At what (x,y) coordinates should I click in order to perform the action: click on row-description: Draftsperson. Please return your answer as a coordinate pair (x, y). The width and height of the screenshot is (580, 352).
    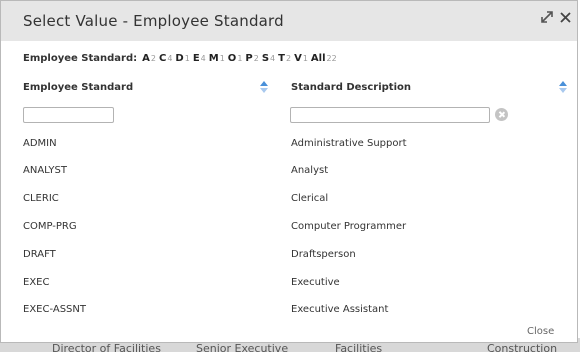
    Looking at the image, I should click on (323, 254).